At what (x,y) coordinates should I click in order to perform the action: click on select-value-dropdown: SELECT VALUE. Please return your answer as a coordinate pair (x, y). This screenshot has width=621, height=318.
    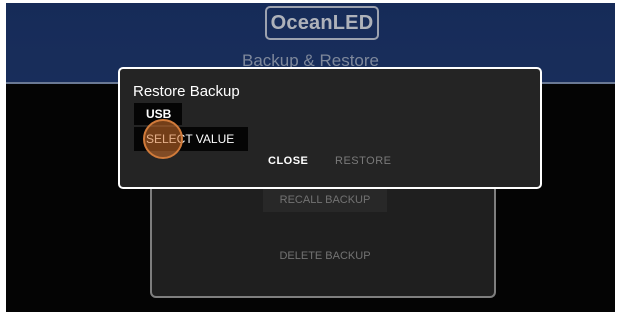
    Looking at the image, I should click on (191, 139).